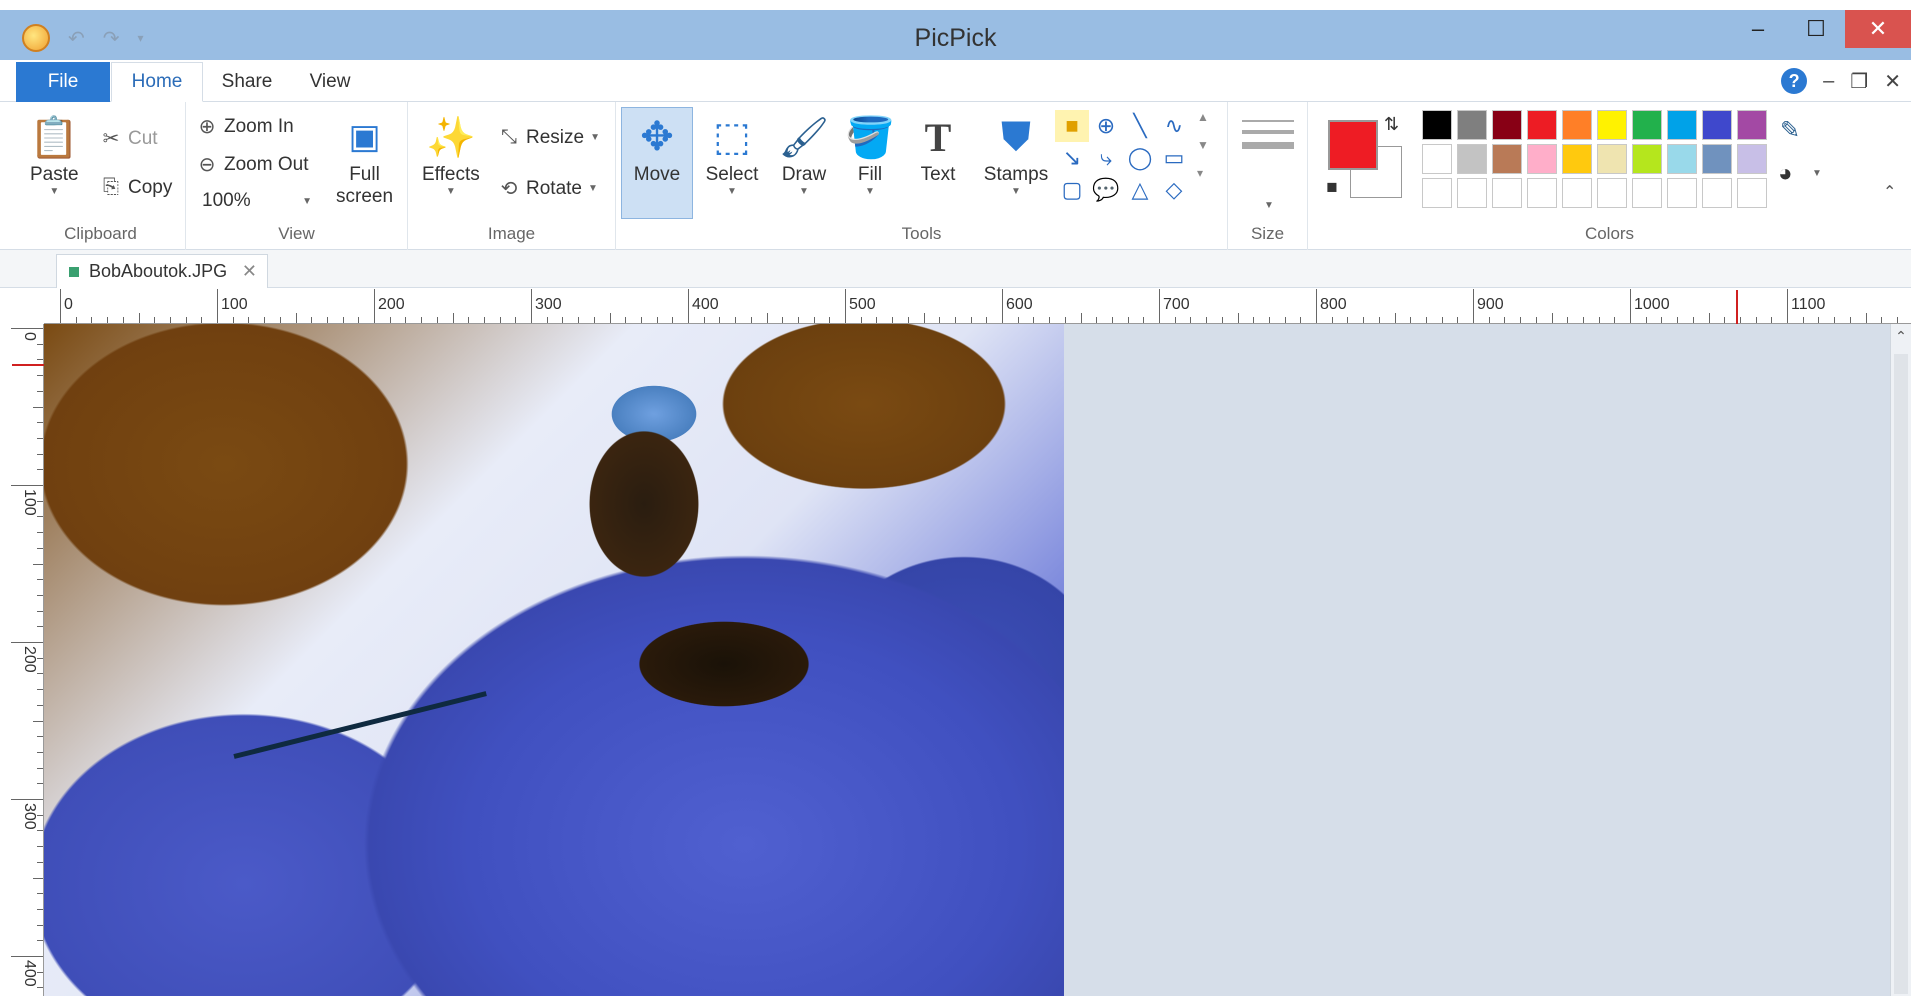 The width and height of the screenshot is (1911, 996). What do you see at coordinates (451, 156) in the screenshot?
I see `effects-button: ✨ Effects ▼` at bounding box center [451, 156].